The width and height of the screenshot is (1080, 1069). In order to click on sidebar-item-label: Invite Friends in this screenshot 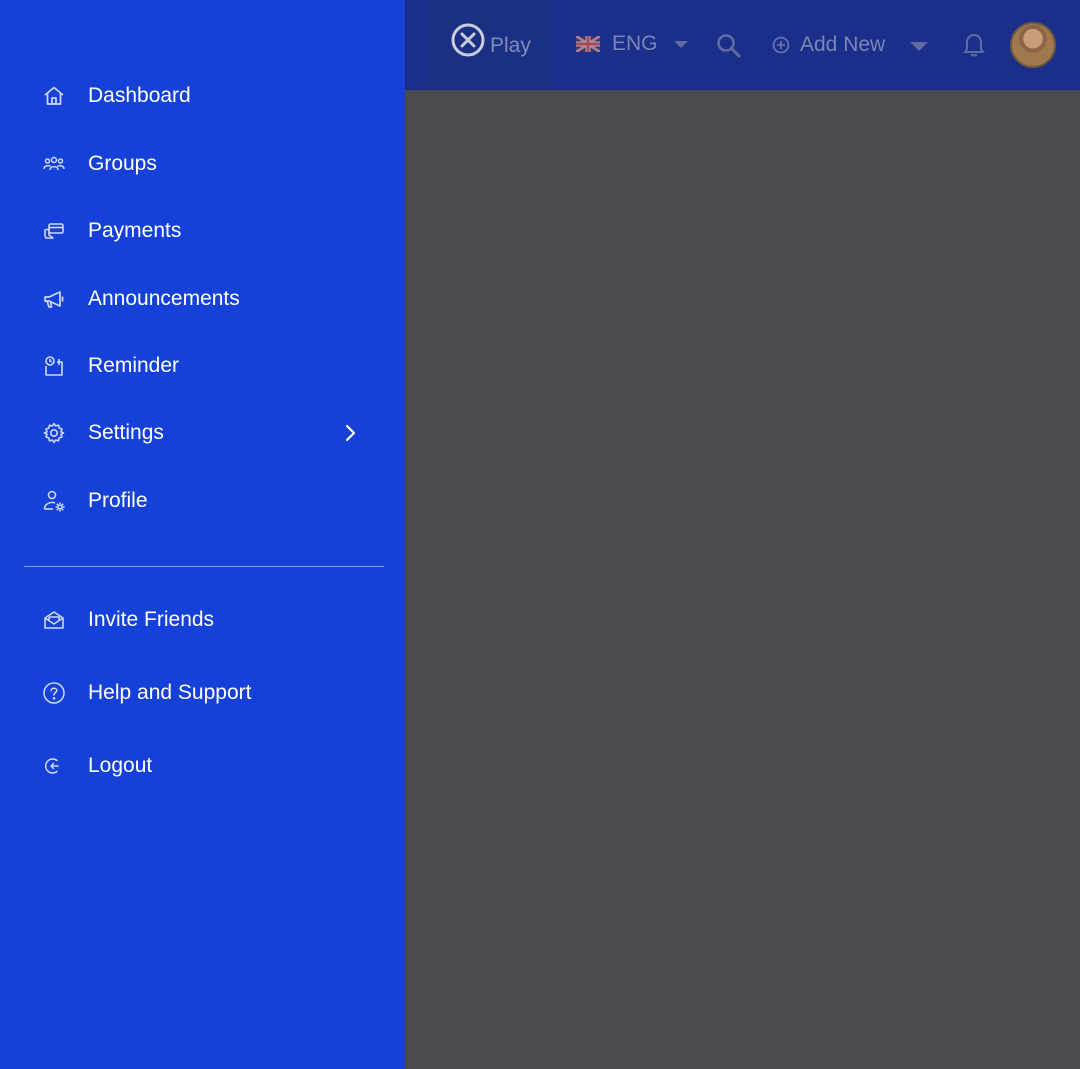, I will do `click(151, 619)`.